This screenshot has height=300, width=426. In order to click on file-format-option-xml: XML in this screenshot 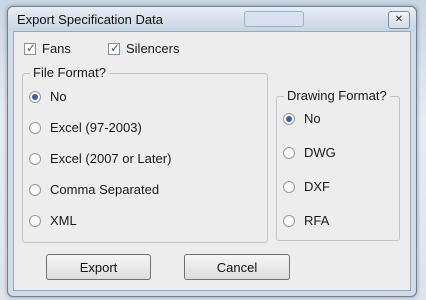, I will do `click(53, 220)`.